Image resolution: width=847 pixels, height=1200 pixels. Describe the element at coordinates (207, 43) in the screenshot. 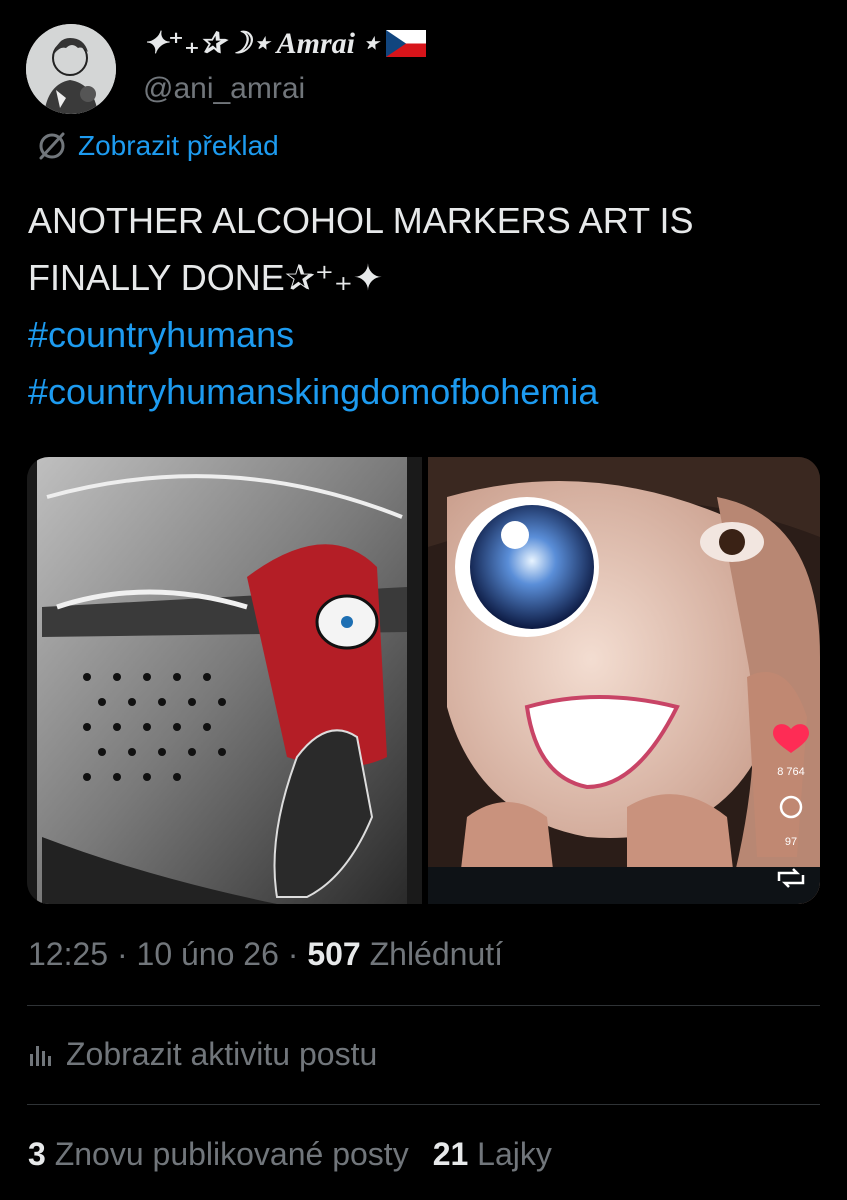

I see `display-name-prefix: ✦⁺₊✰☽⋆` at that location.